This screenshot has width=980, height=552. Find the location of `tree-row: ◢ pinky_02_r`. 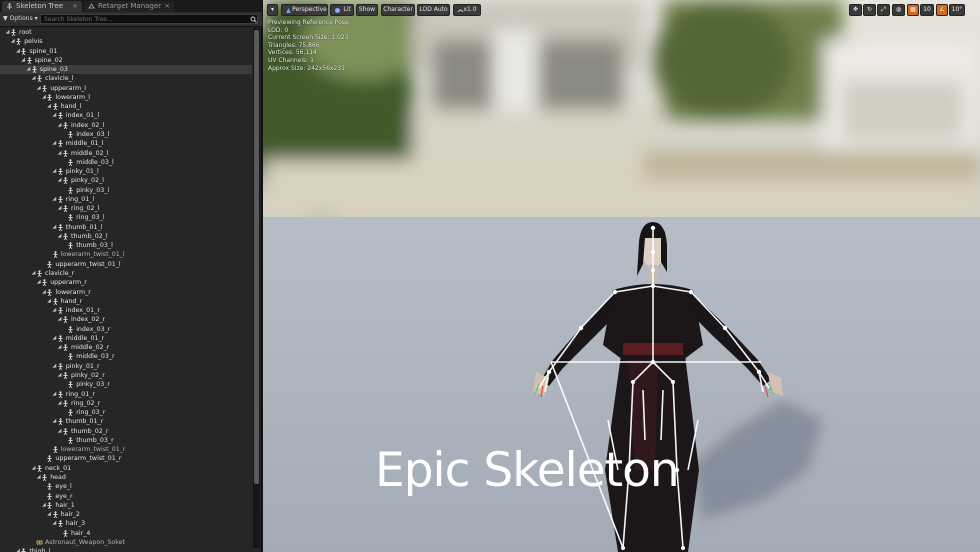

tree-row: ◢ pinky_02_r is located at coordinates (126, 375).